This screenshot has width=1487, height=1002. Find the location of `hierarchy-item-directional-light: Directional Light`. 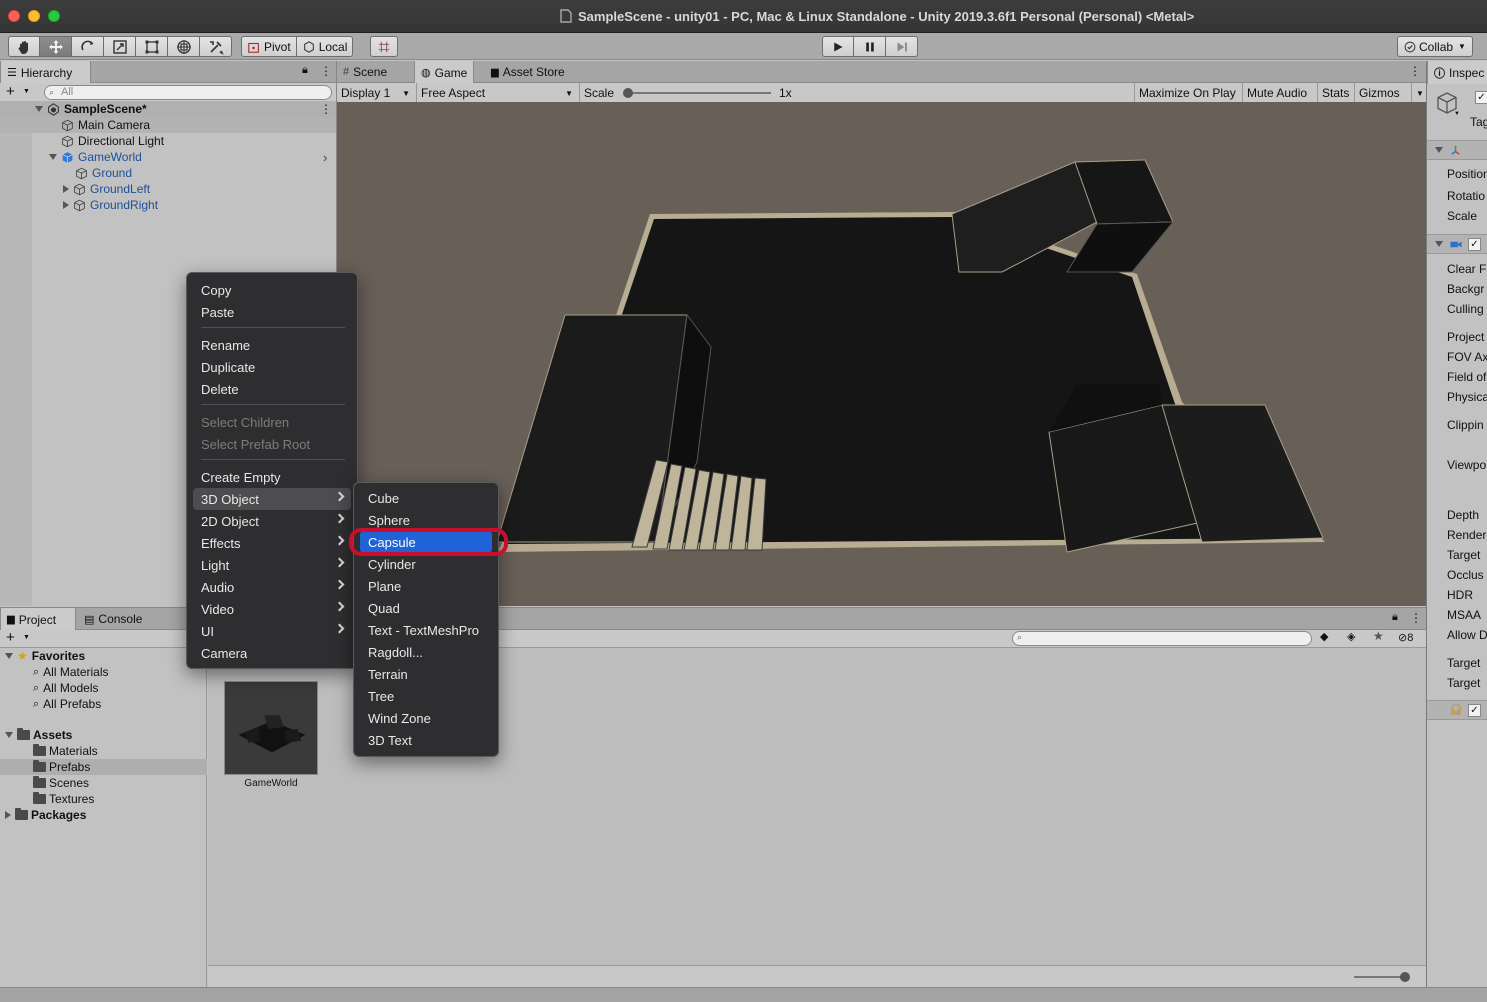

hierarchy-item-directional-light: Directional Light is located at coordinates (168, 141).